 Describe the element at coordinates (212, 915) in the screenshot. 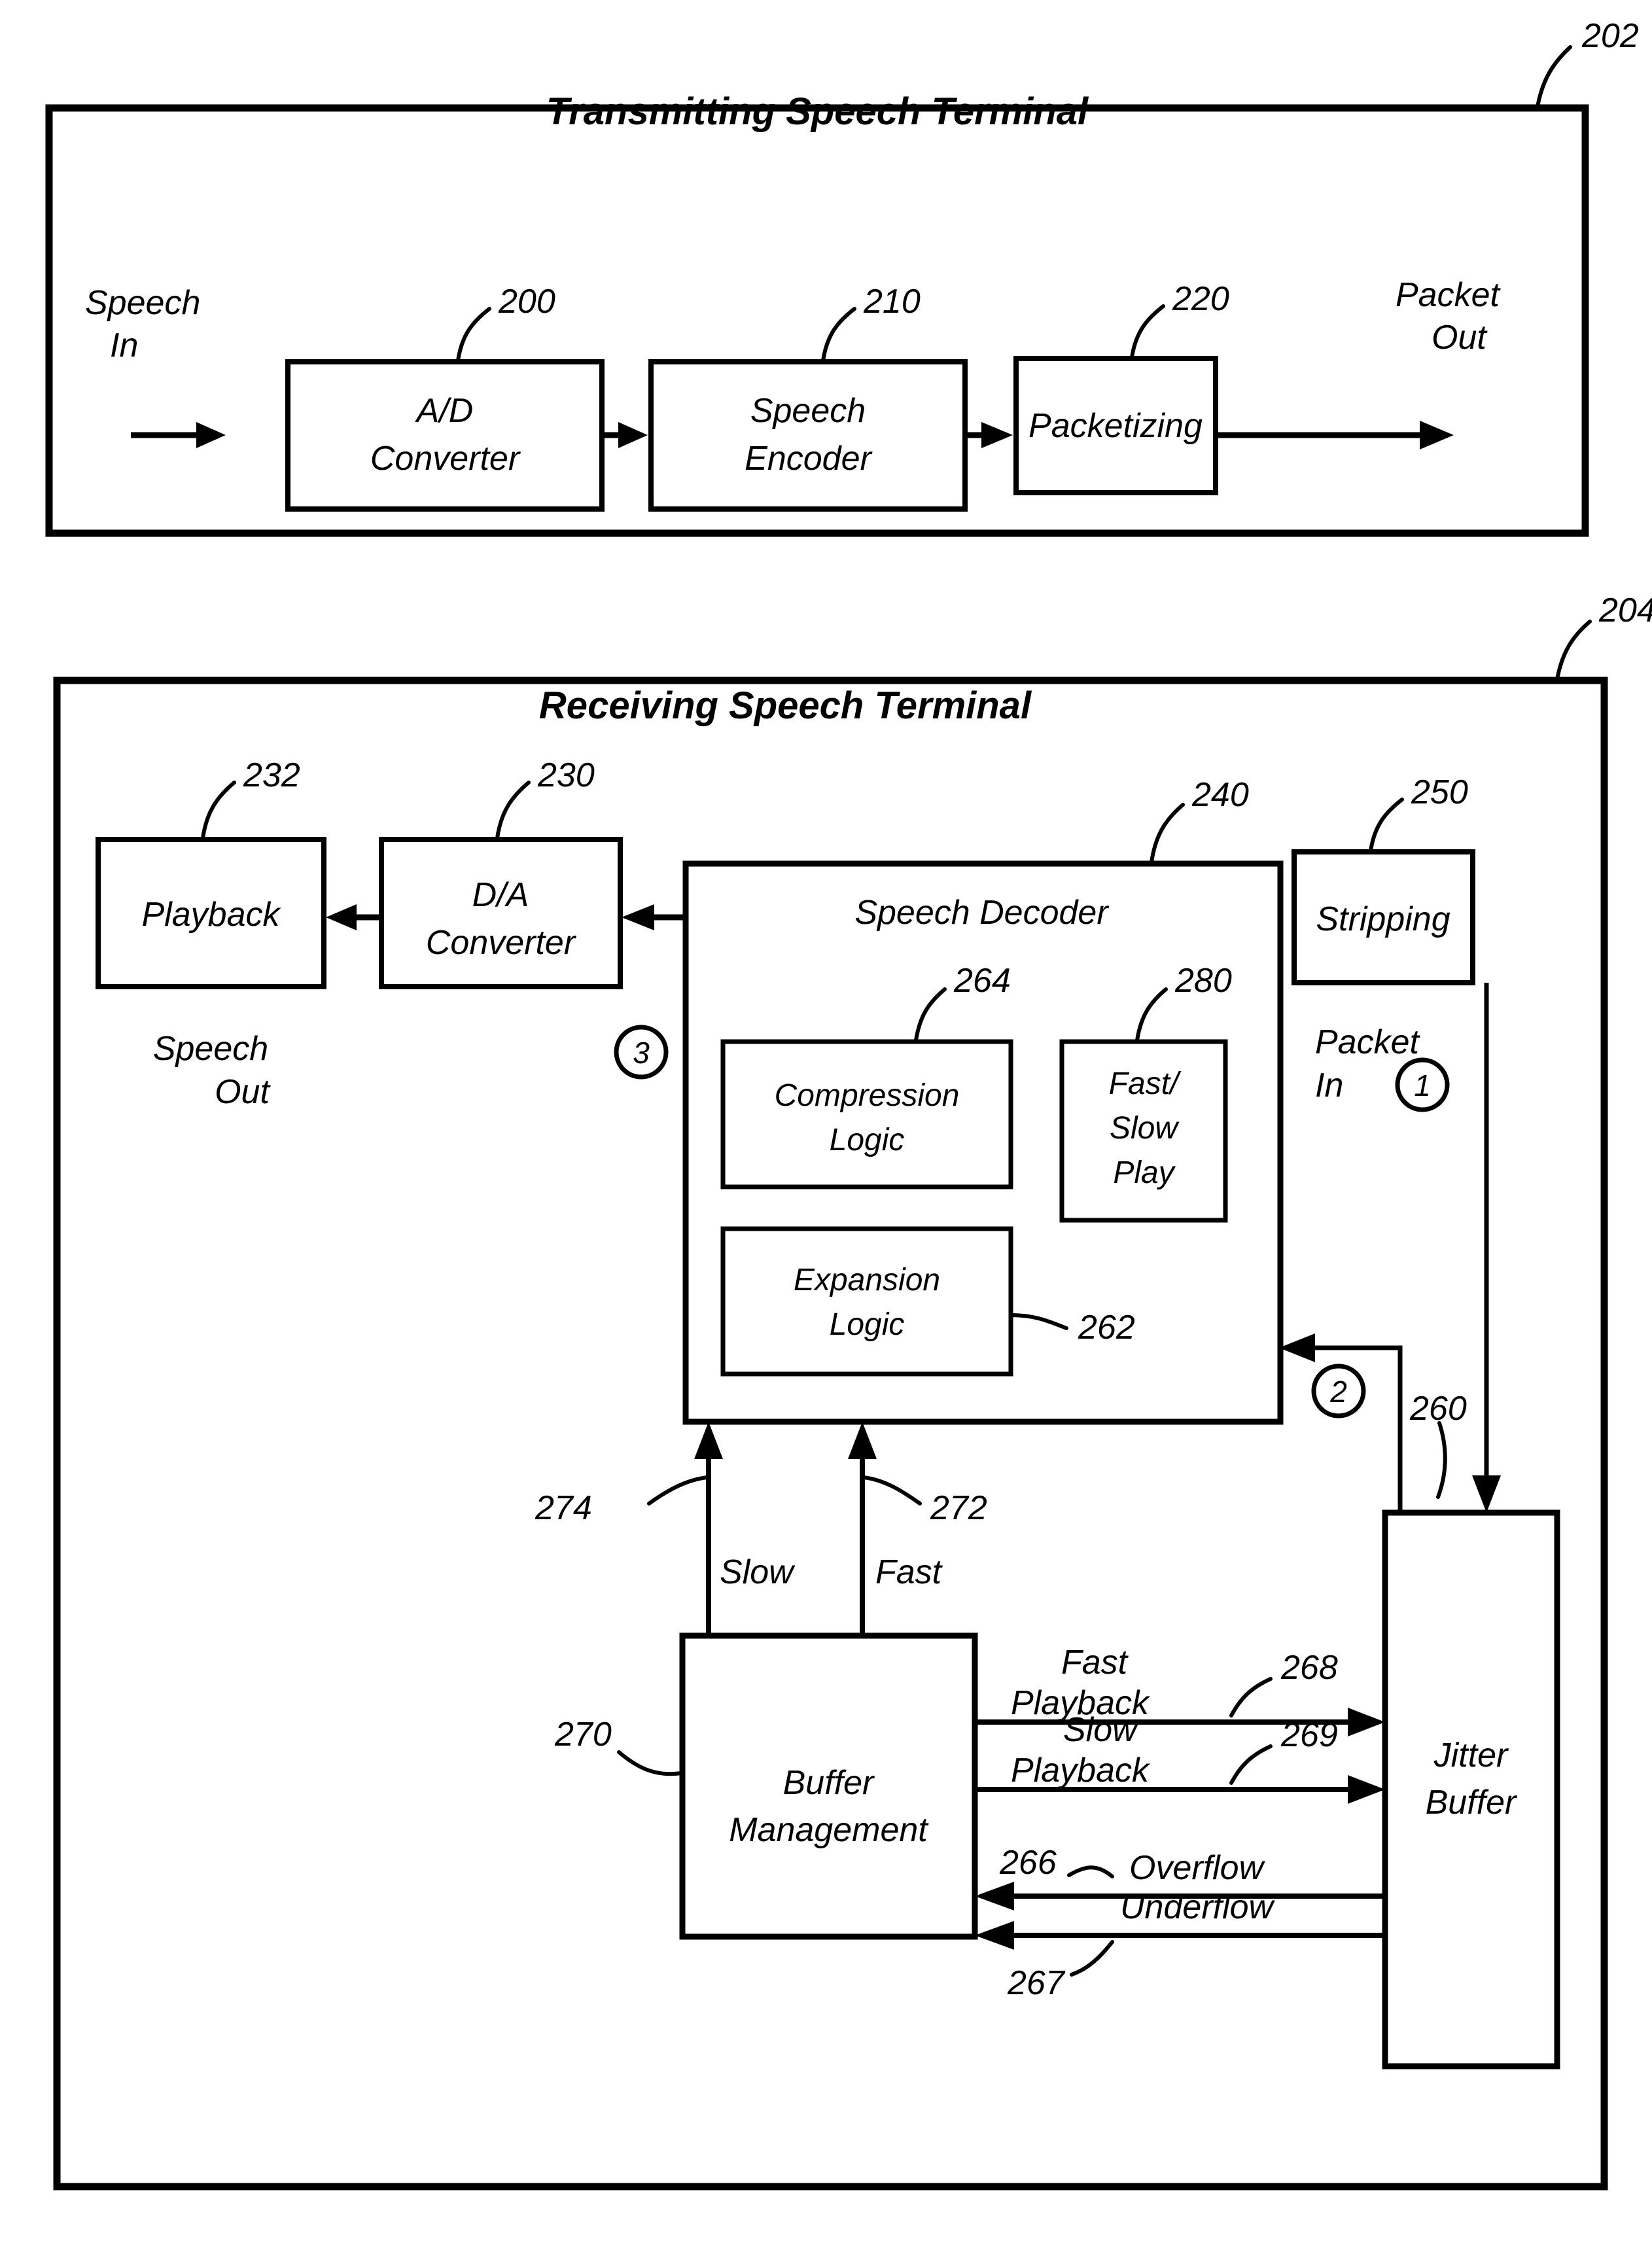

I see `block-playback-label: Playback` at that location.